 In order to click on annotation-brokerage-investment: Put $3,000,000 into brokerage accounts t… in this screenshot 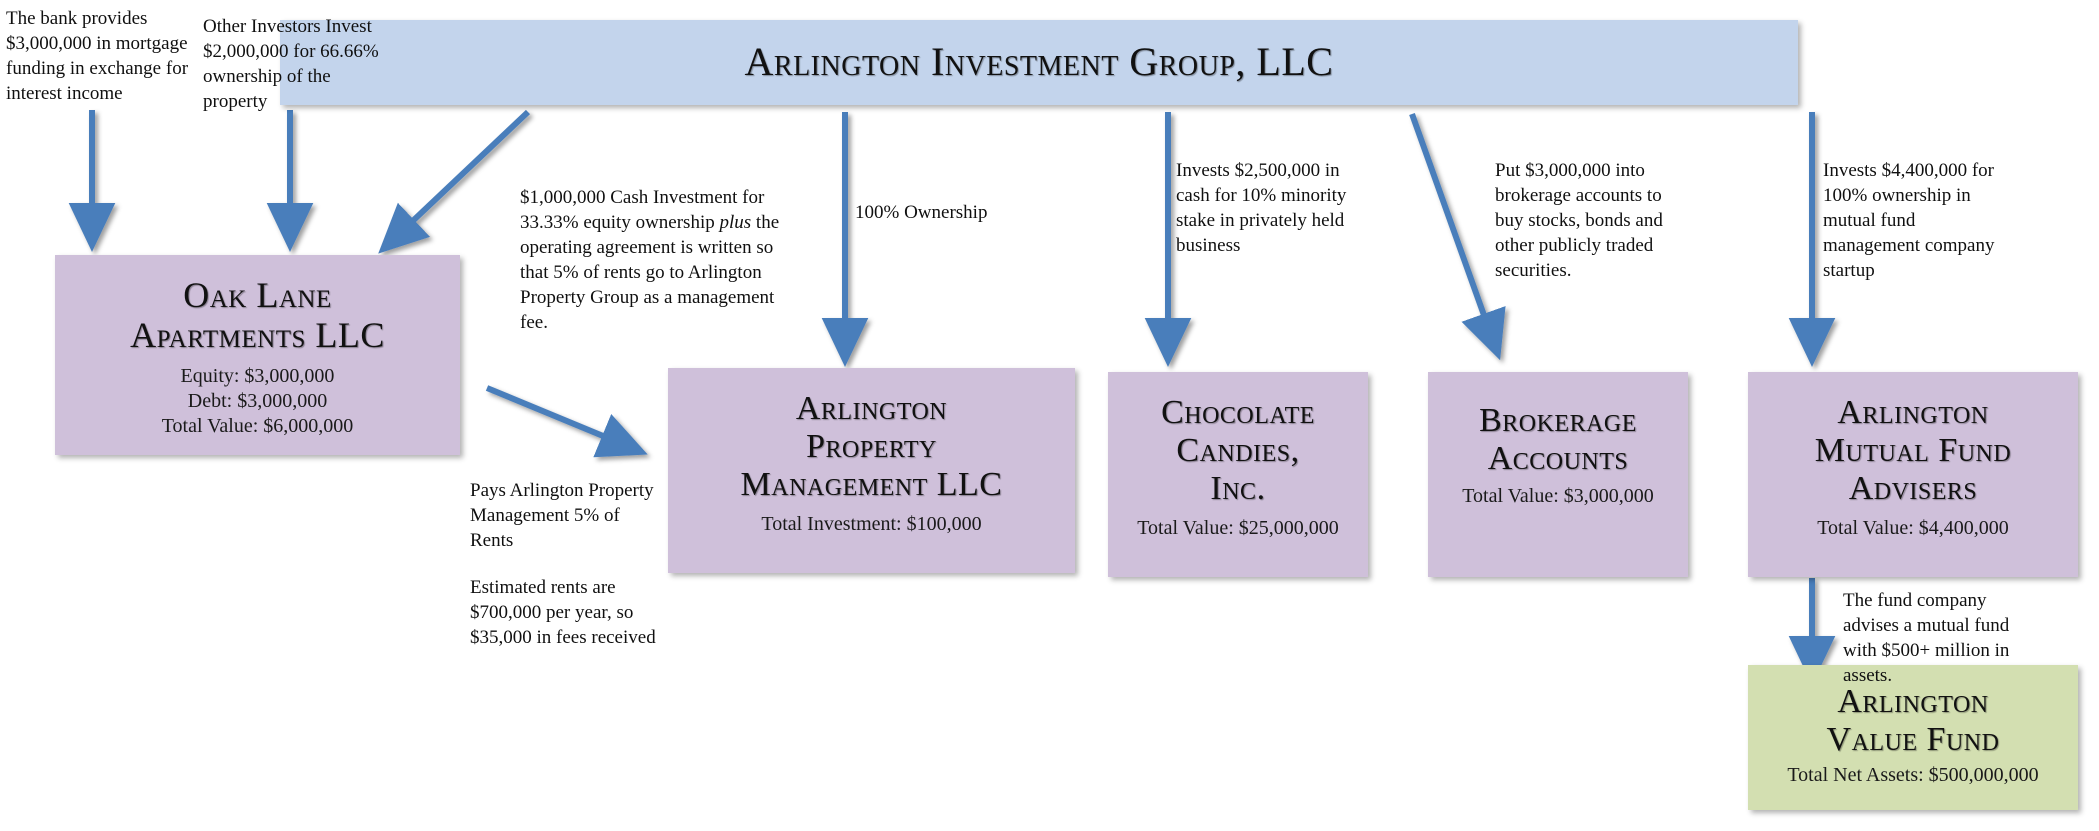, I will do `click(1579, 221)`.